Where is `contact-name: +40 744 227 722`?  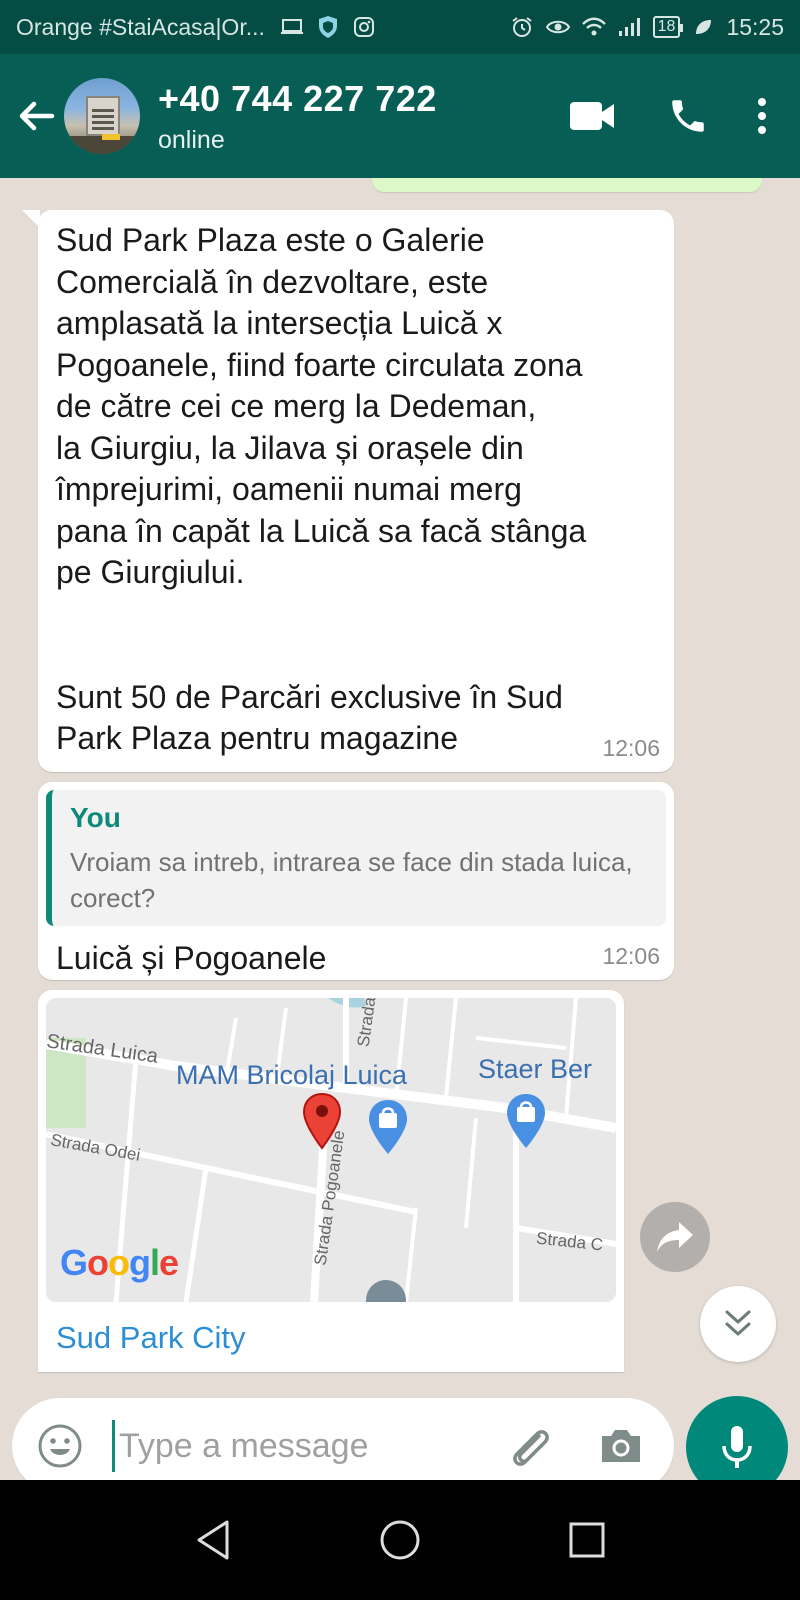
contact-name: +40 744 227 722 is located at coordinates (297, 98).